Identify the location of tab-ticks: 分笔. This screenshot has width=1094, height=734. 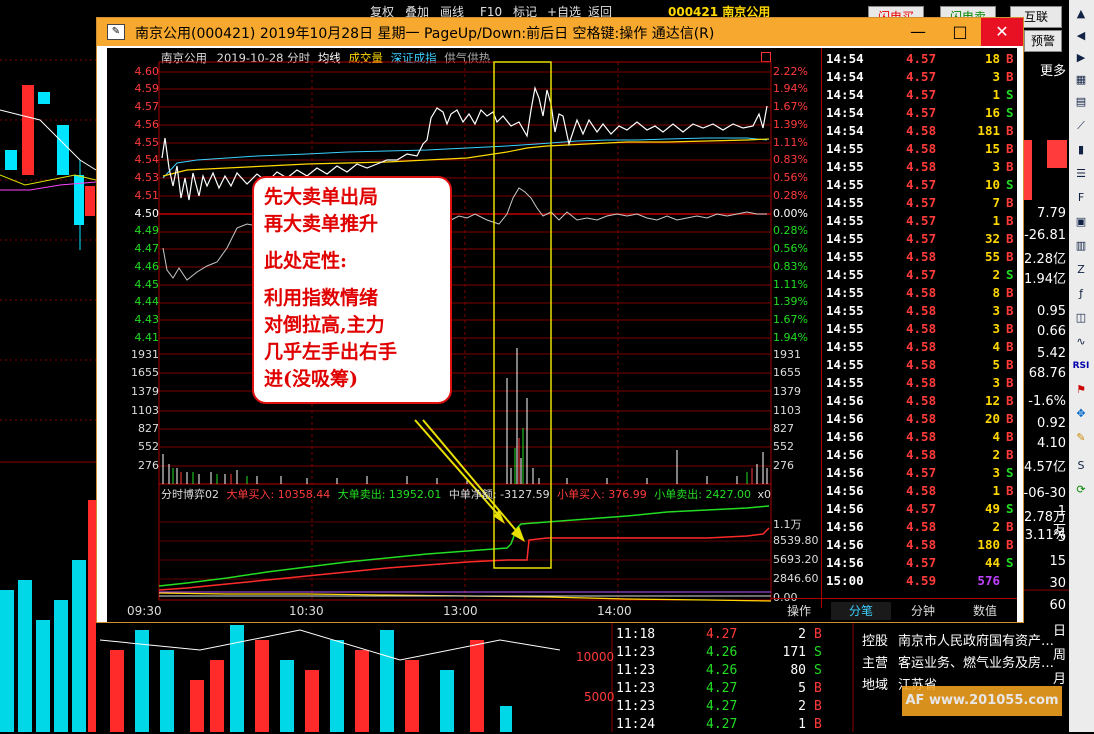
(861, 611).